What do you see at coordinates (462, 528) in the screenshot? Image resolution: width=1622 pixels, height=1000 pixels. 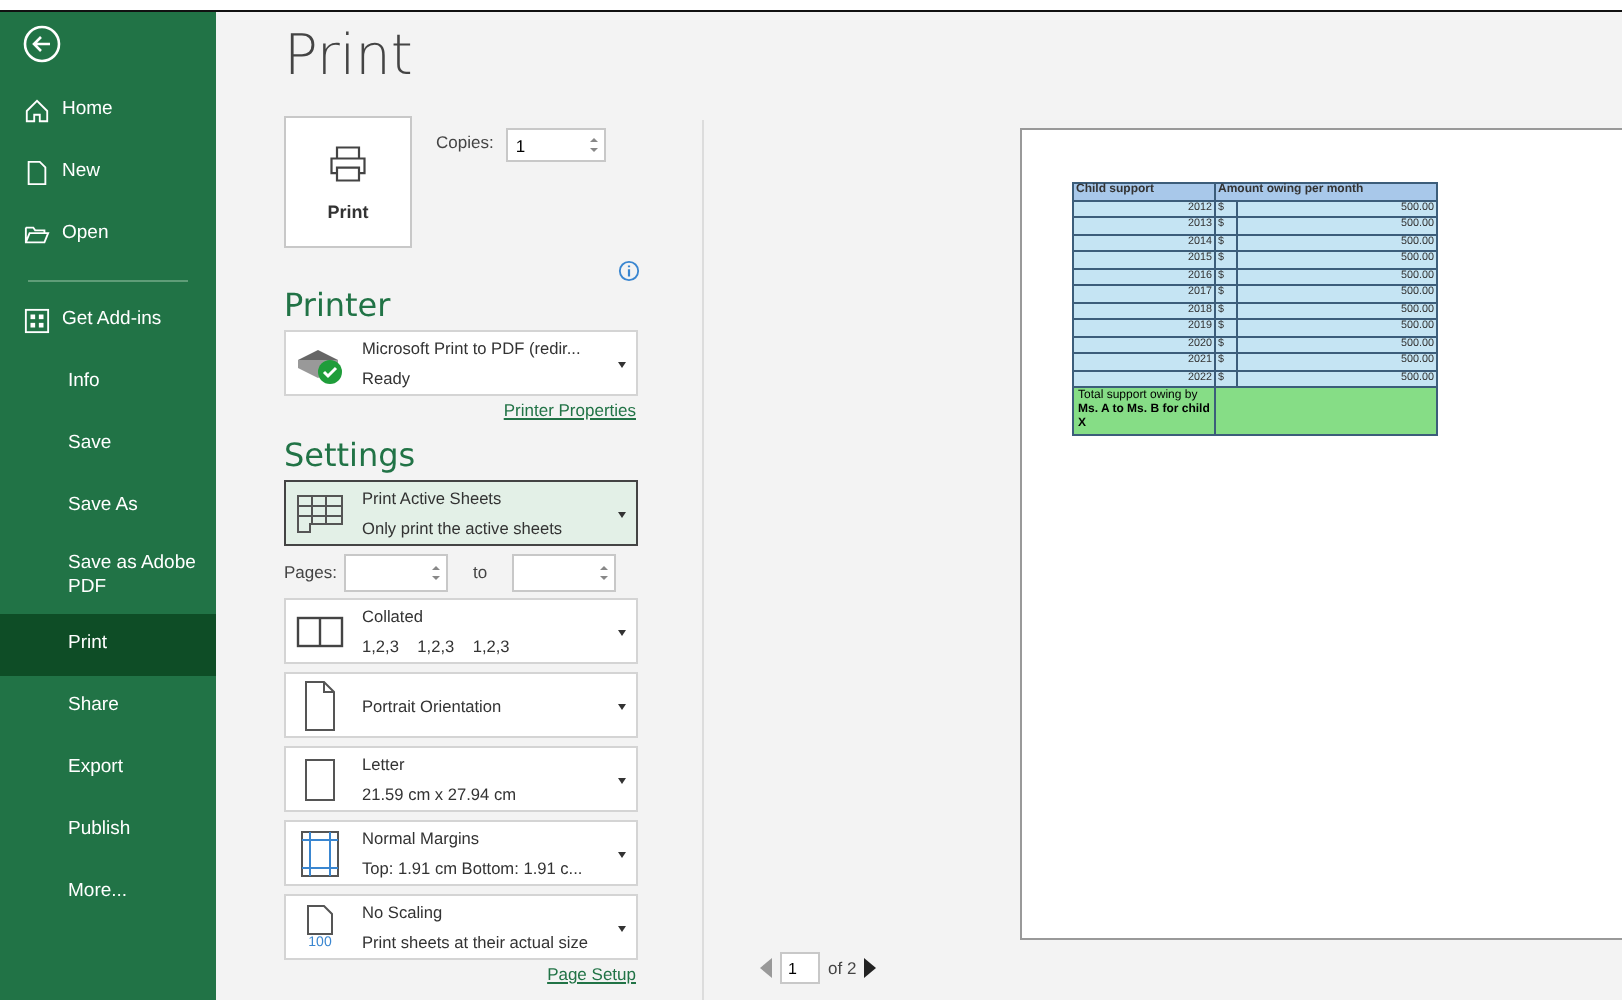 I see `option-description: Only print the active sheets` at bounding box center [462, 528].